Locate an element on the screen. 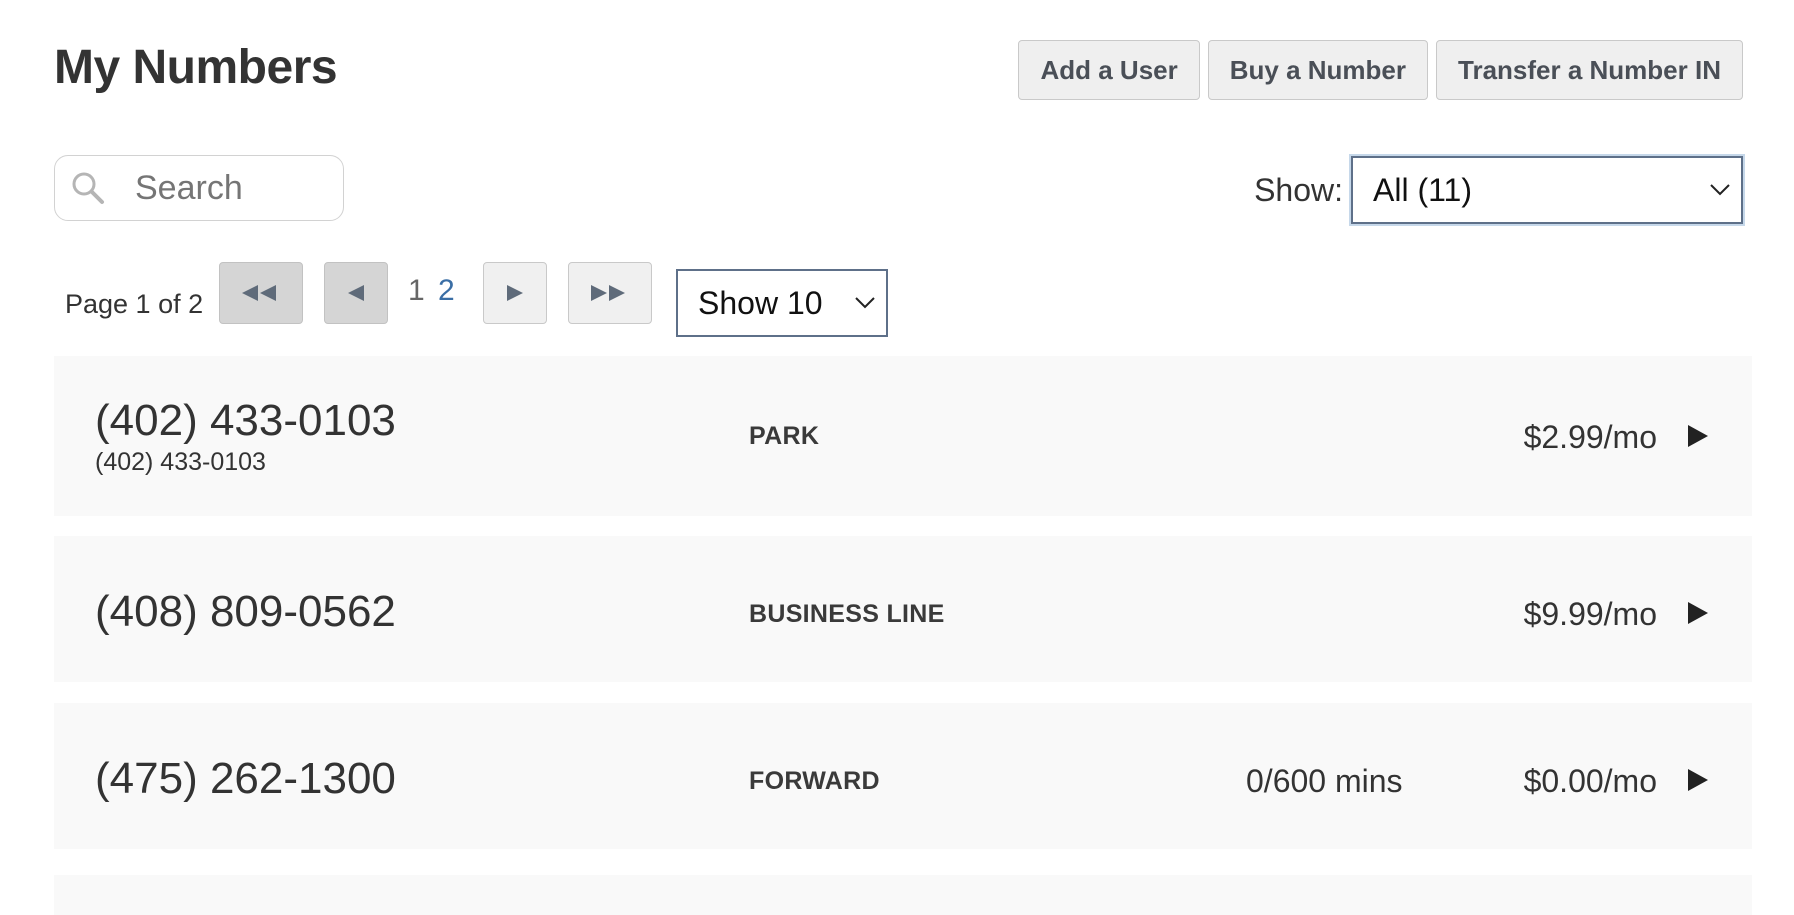  next-page-button is located at coordinates (515, 293).